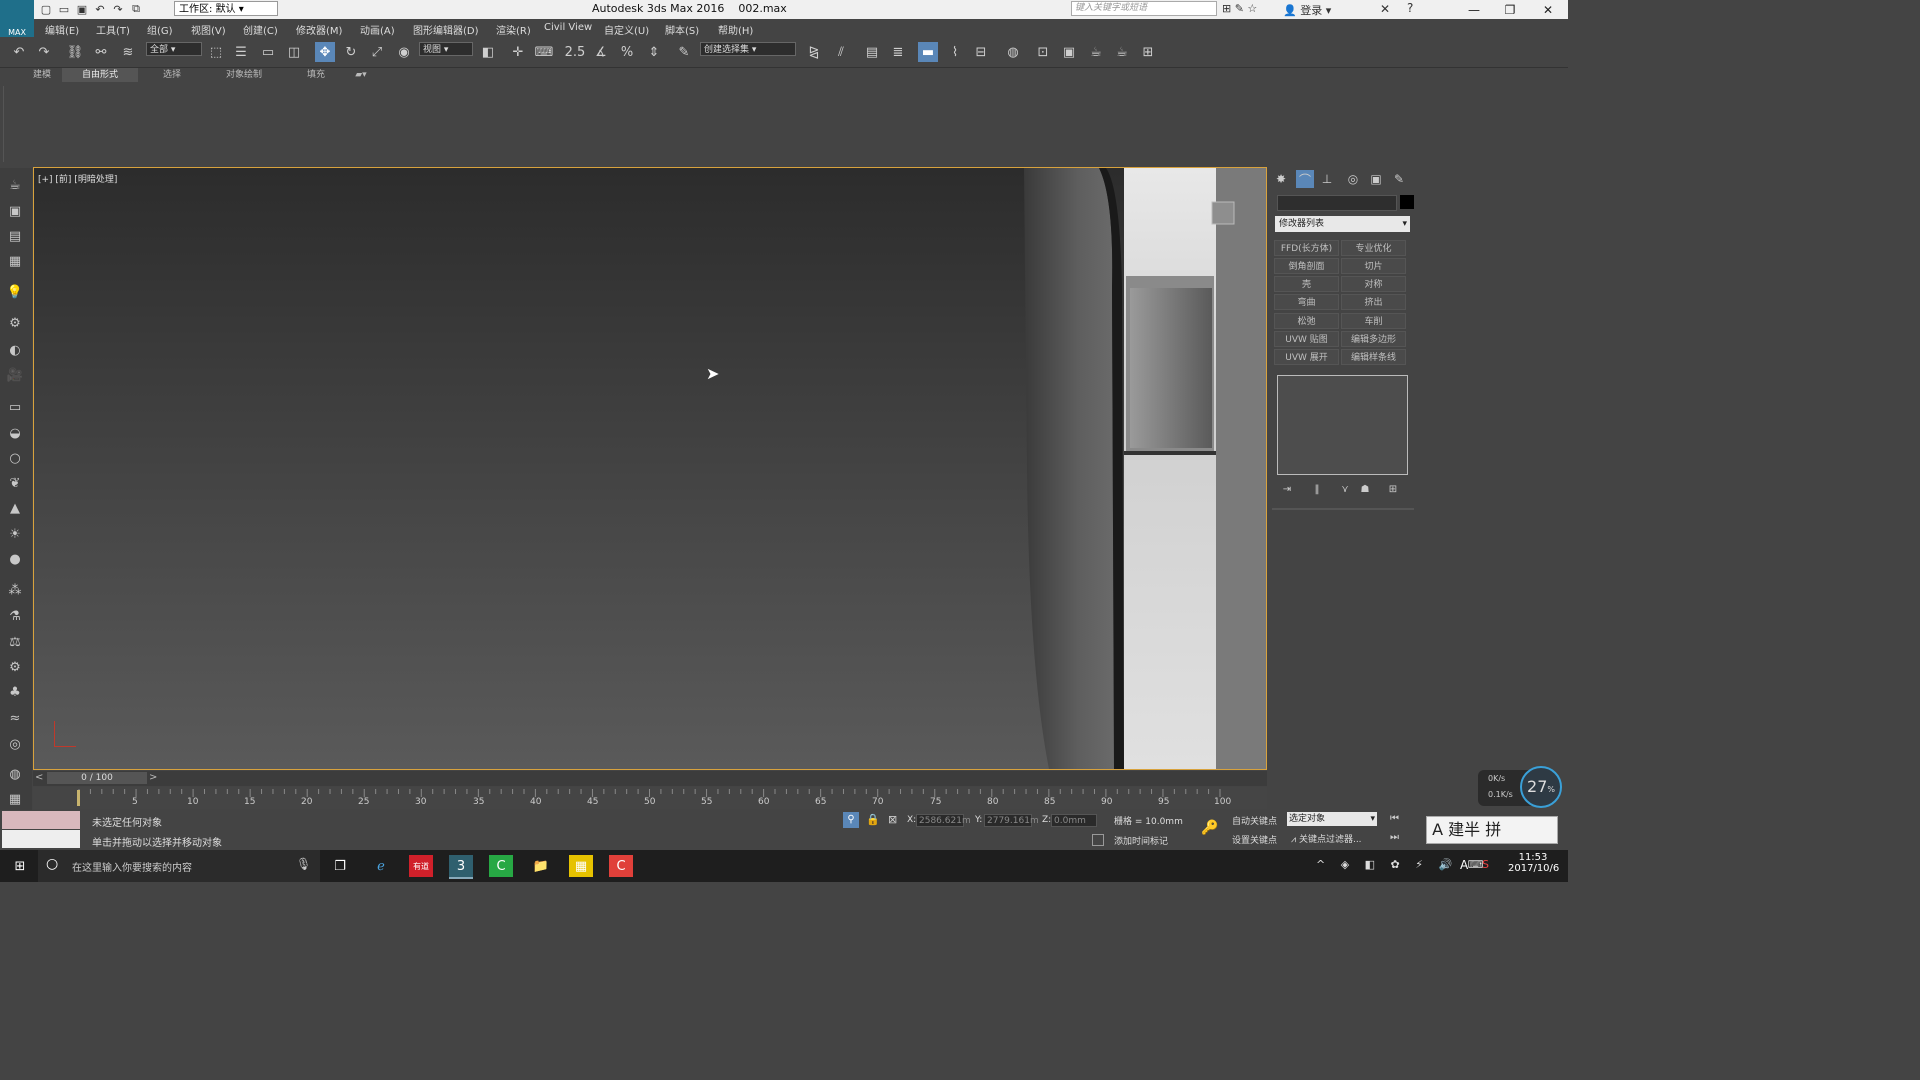 The height and width of the screenshot is (1080, 1920). I want to click on remove-modifier-icon: ☗, so click(1365, 489).